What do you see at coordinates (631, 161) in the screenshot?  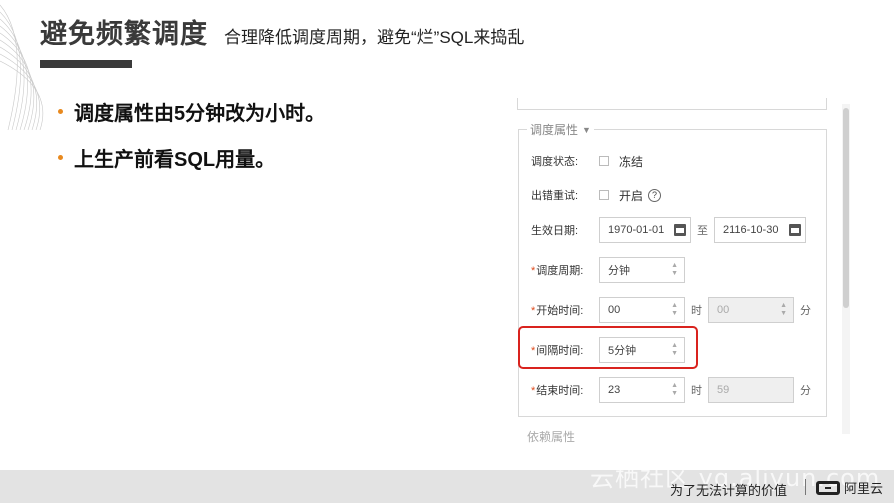 I see `freeze-option-label: 冻结` at bounding box center [631, 161].